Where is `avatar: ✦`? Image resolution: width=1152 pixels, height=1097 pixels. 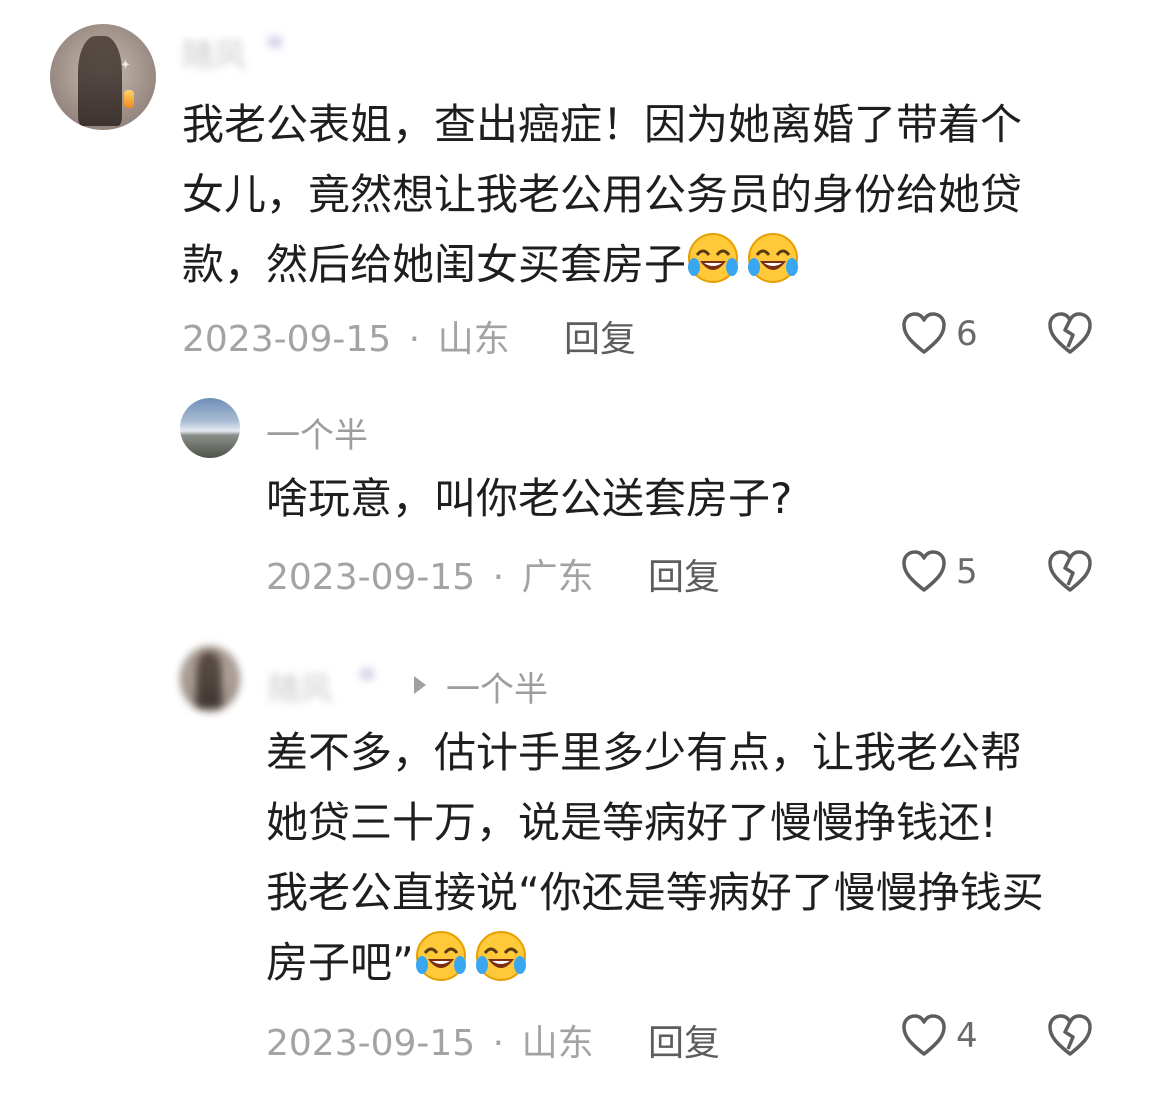
avatar: ✦ is located at coordinates (103, 77).